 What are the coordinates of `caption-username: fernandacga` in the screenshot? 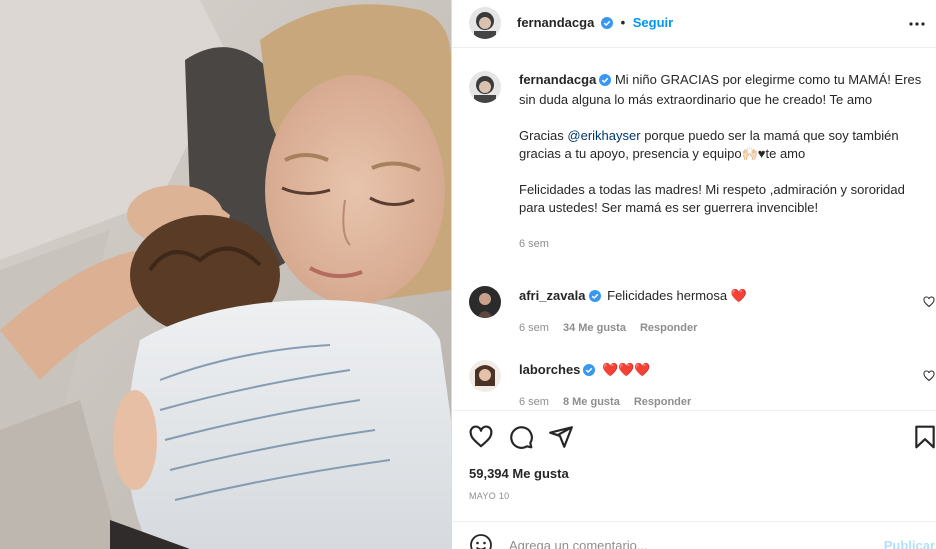 It's located at (557, 79).